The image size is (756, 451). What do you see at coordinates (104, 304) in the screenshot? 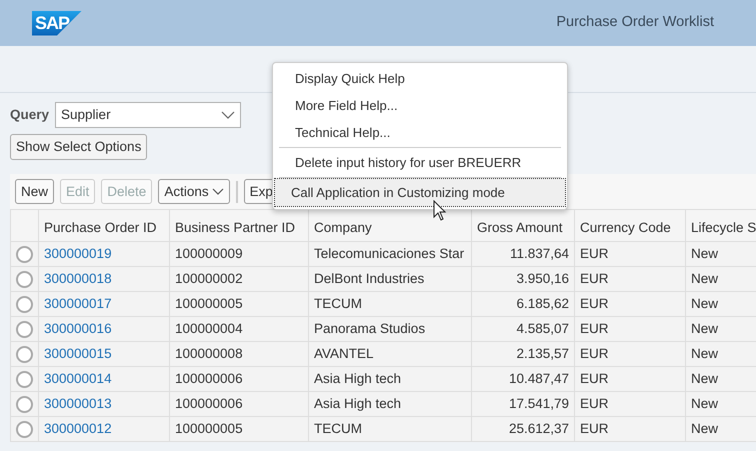
I see `purchase-order-link: 300000017` at bounding box center [104, 304].